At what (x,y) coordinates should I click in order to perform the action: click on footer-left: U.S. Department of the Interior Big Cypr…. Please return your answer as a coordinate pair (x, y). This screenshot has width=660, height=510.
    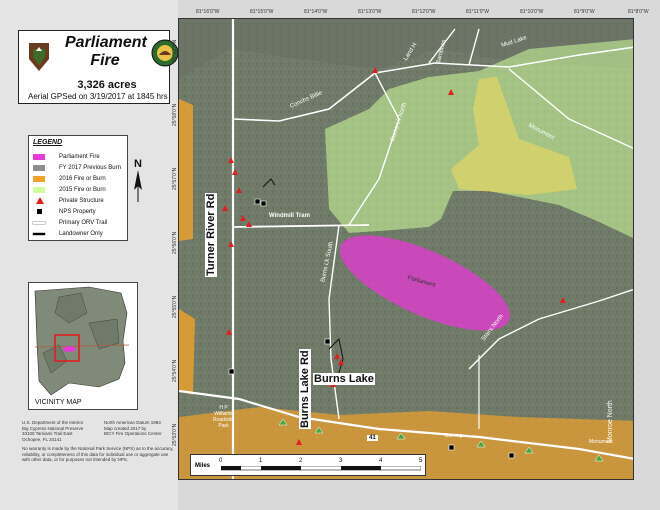
    Looking at the image, I should click on (53, 431).